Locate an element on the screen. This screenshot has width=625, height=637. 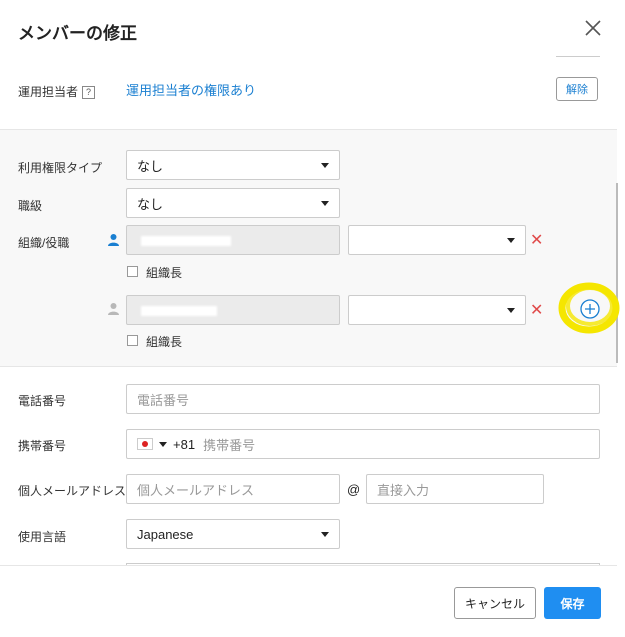
email-placeholder: 個人メールアドレス is located at coordinates (196, 490).